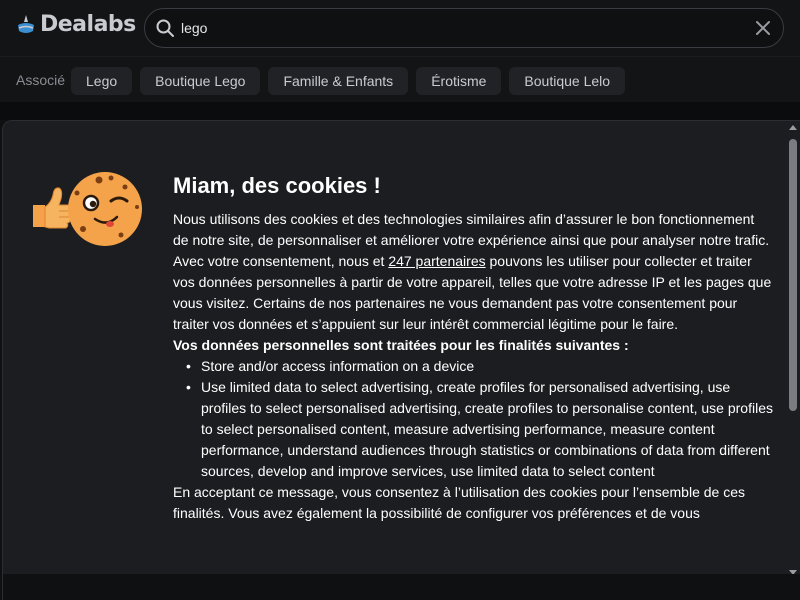  Describe the element at coordinates (400, 111) in the screenshot. I see `backdrop` at that location.